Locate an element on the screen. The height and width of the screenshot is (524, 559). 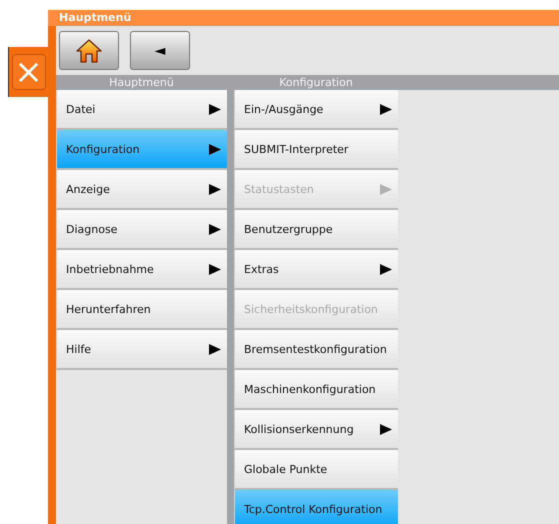
menu-item: Konfiguration is located at coordinates (141, 150).